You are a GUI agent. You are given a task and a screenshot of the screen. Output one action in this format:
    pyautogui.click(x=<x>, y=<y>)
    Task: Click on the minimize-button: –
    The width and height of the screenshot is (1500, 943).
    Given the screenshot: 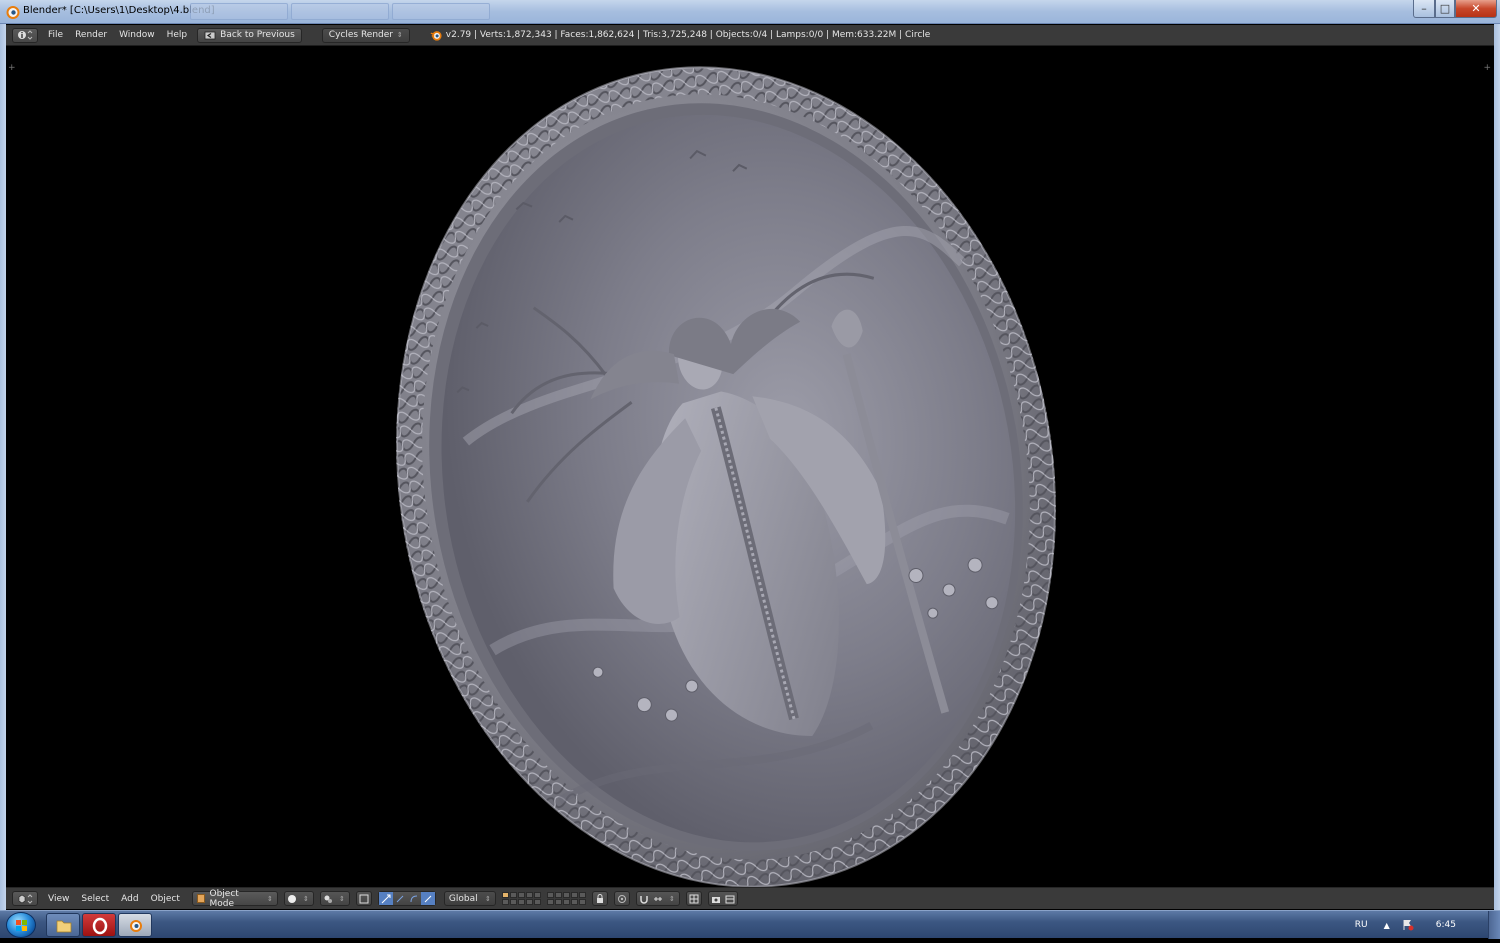 What is the action you would take?
    pyautogui.click(x=1424, y=9)
    